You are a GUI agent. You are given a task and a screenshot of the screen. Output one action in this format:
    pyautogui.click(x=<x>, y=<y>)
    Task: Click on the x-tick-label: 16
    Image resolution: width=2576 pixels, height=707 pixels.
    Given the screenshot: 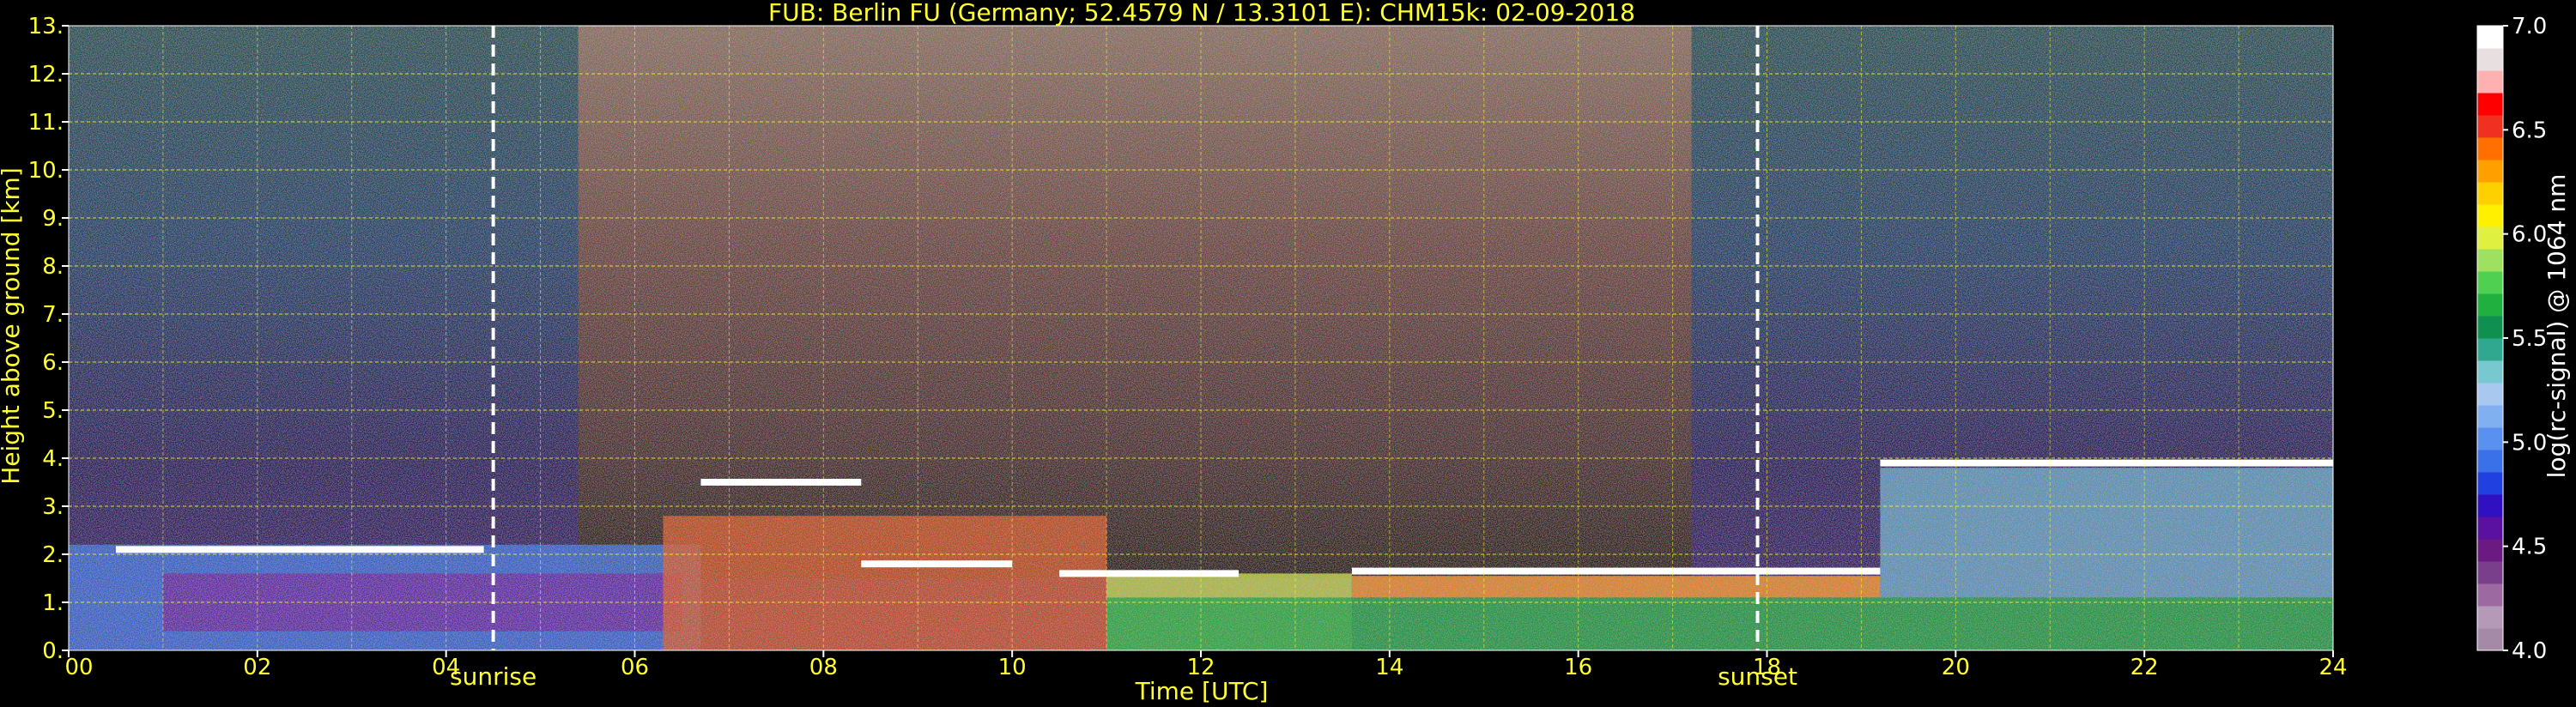 What is the action you would take?
    pyautogui.click(x=1578, y=667)
    